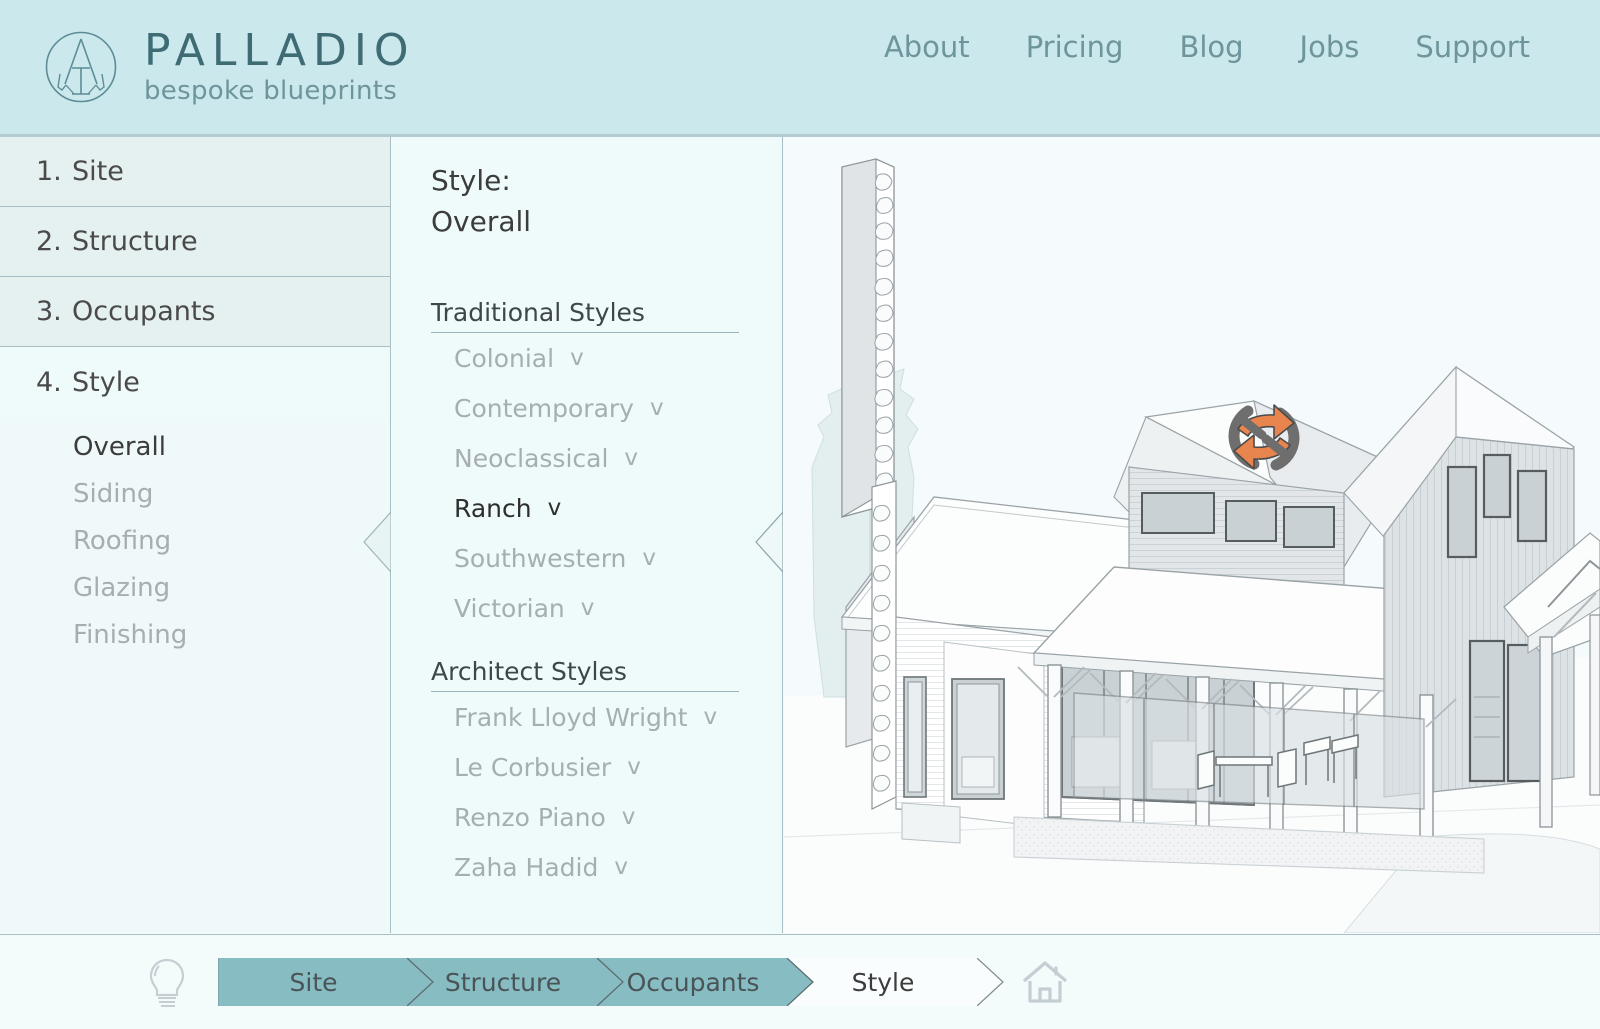 Image resolution: width=1600 pixels, height=1029 pixels. I want to click on sidebar-subitem-overall: Overall, so click(195, 446).